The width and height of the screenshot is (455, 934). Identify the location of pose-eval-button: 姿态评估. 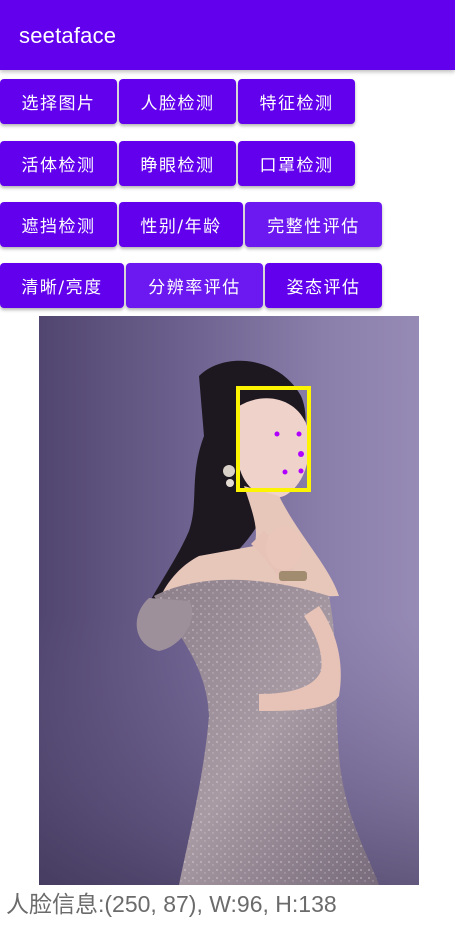
(323, 285).